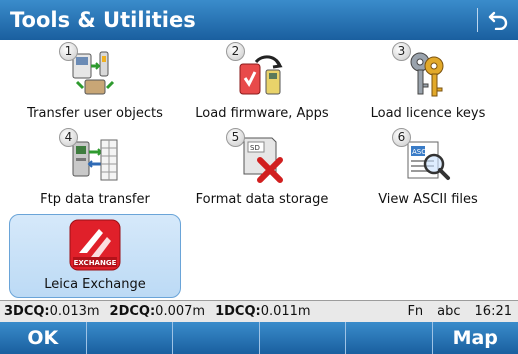  Describe the element at coordinates (95, 263) in the screenshot. I see `exchange-badge-text: EXCHANGE` at that location.